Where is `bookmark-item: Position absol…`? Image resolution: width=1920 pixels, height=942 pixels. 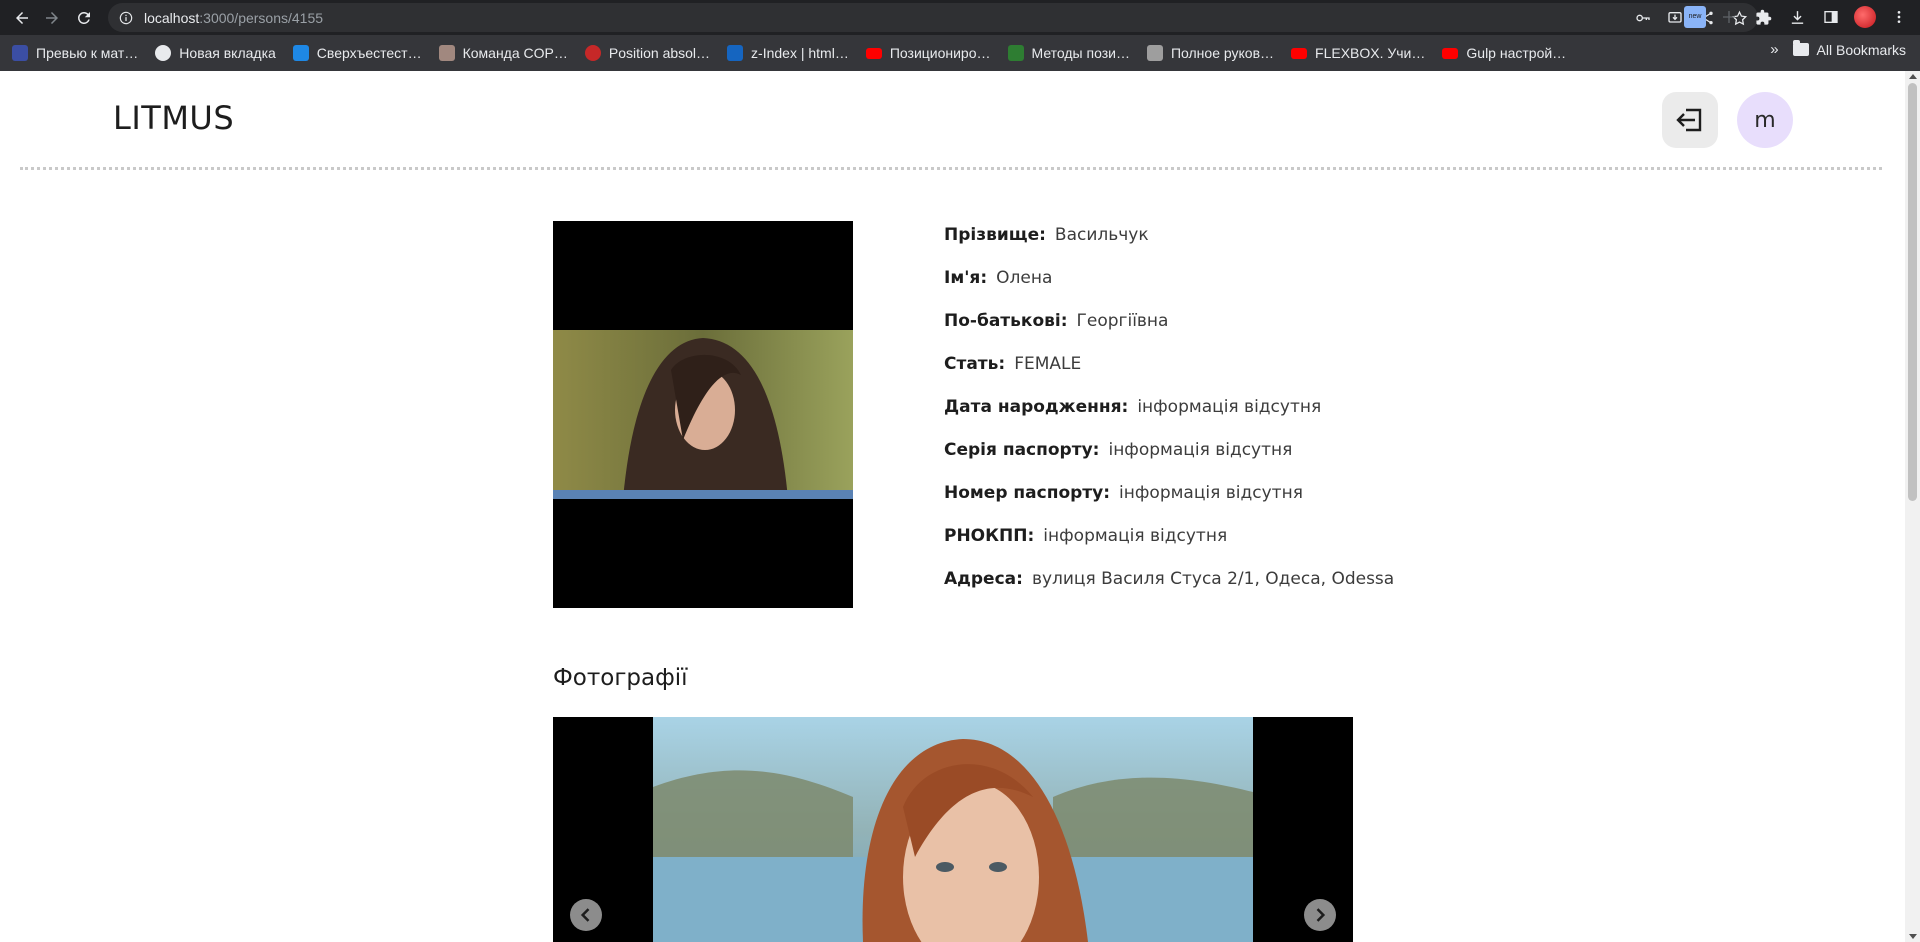 bookmark-item: Position absol… is located at coordinates (647, 53).